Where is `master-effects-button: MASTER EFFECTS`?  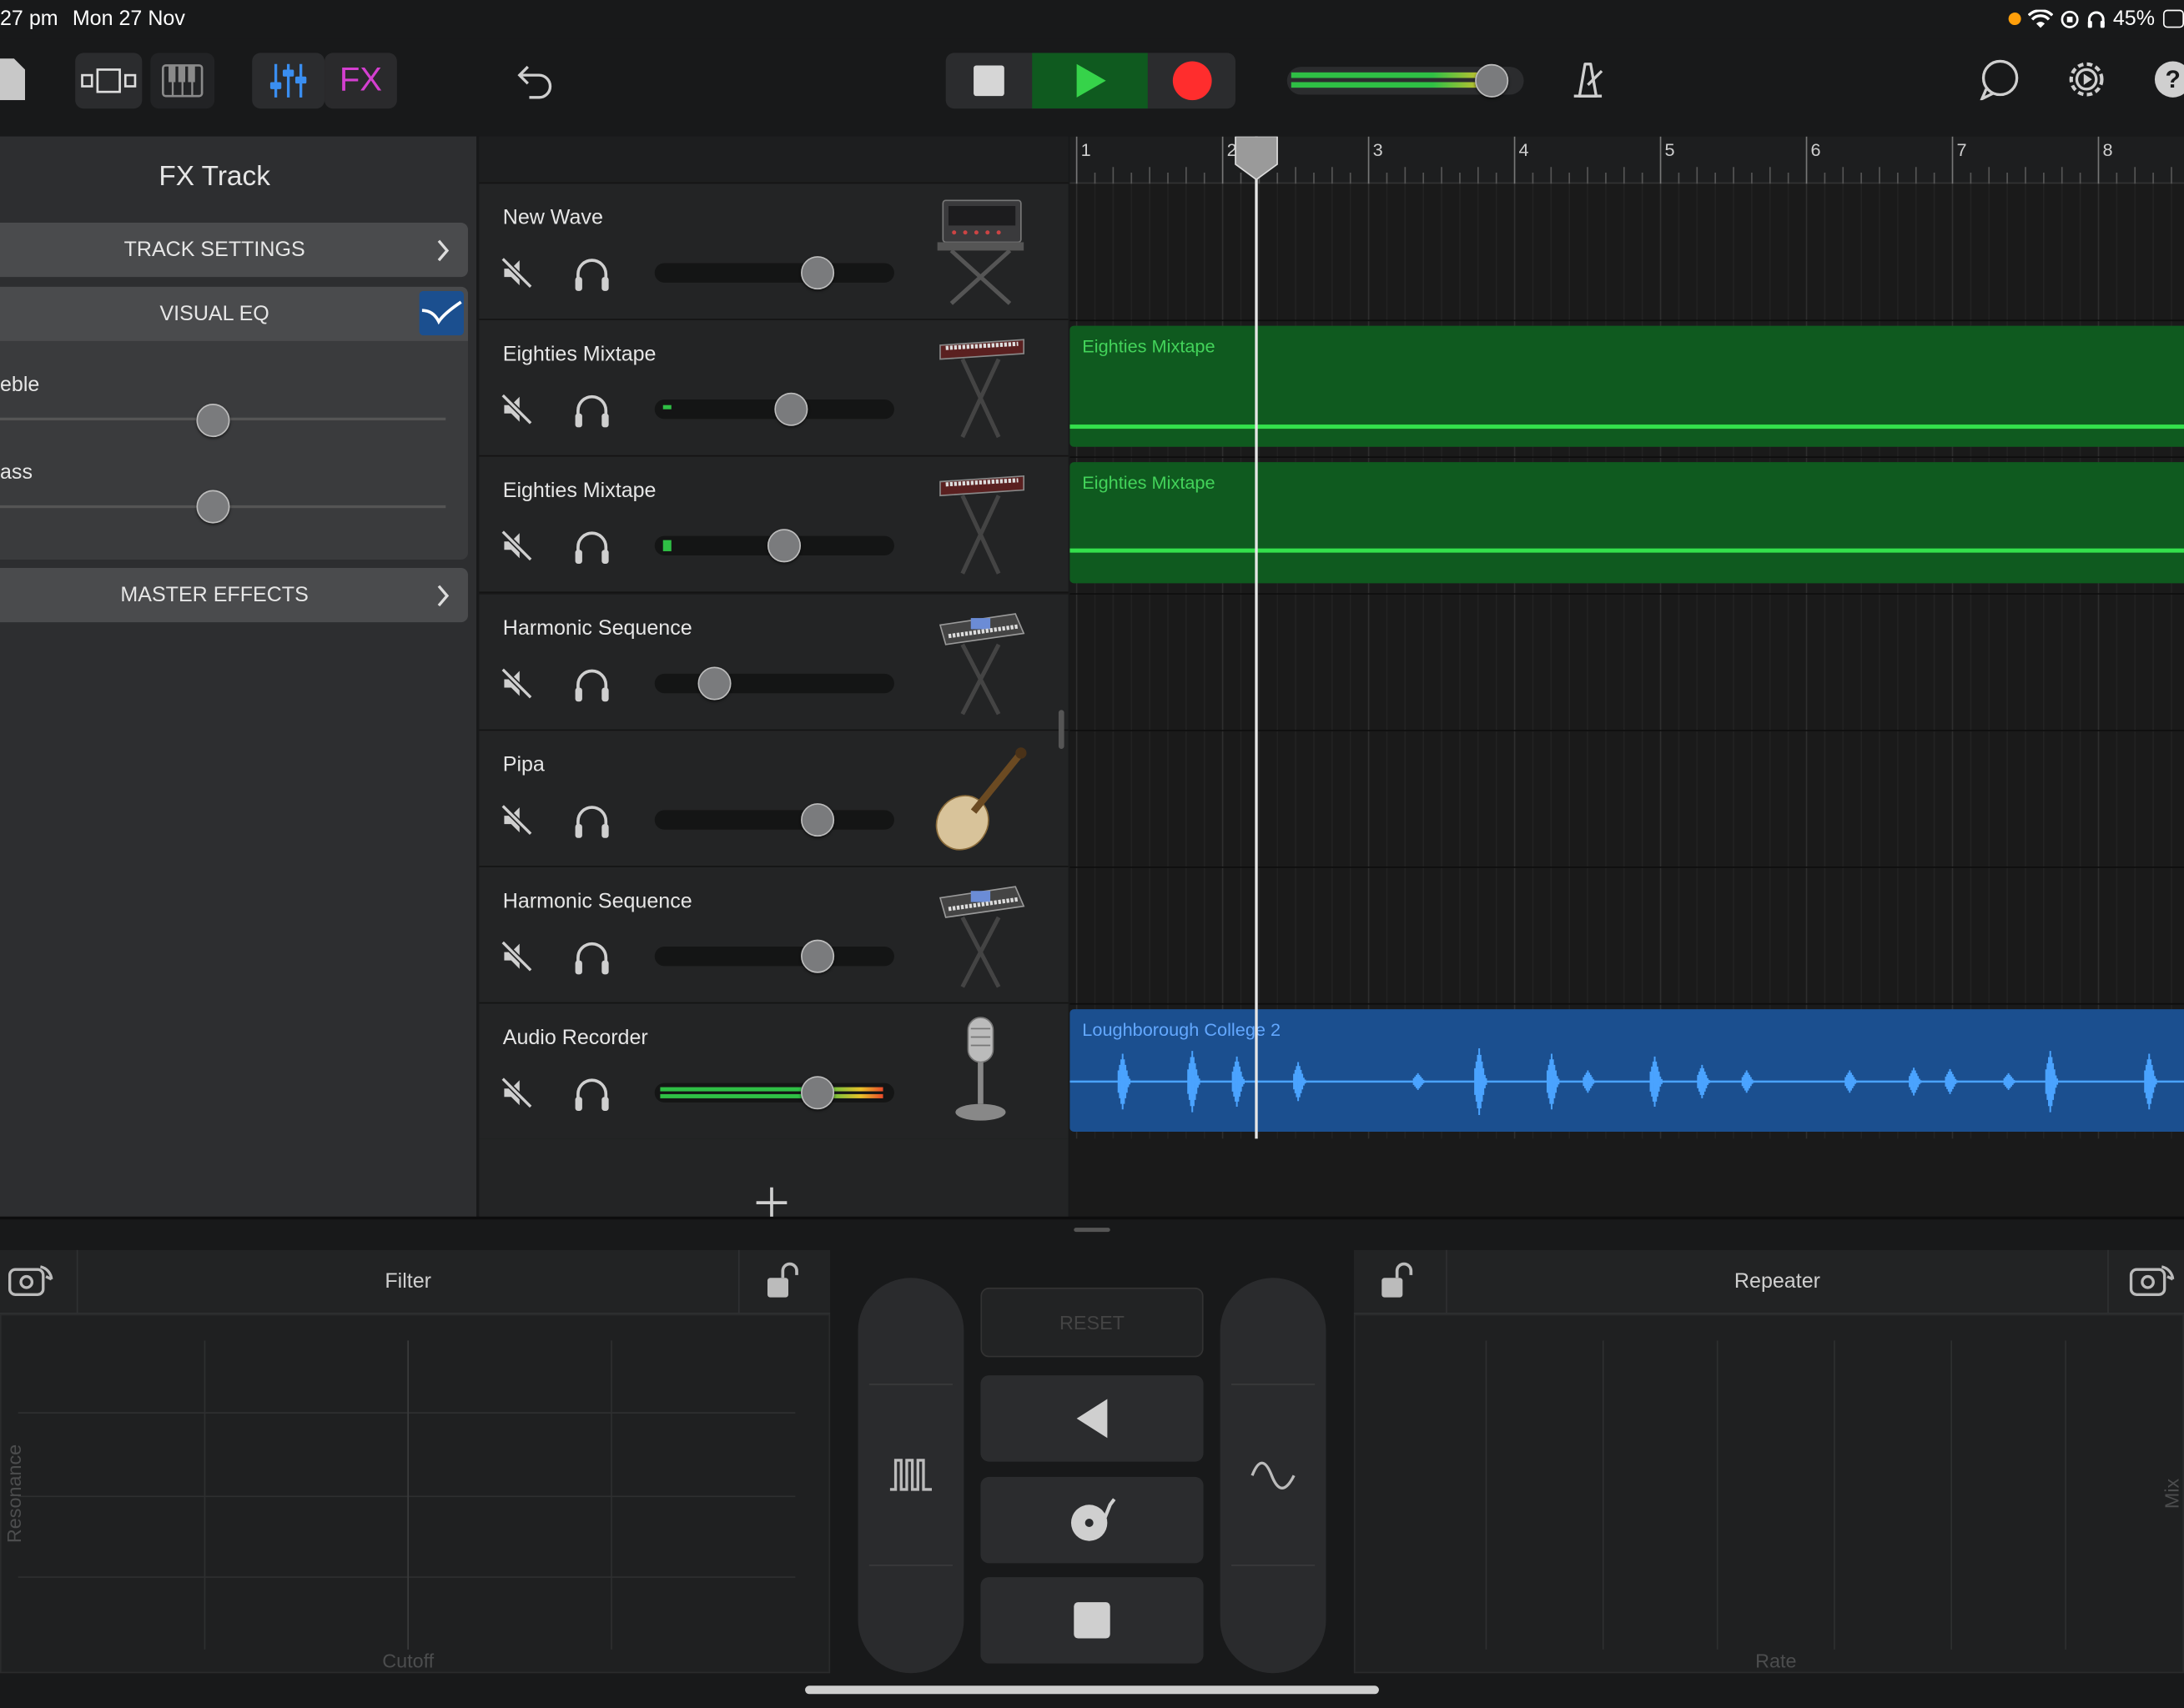
master-effects-button: MASTER EFFECTS is located at coordinates (234, 595).